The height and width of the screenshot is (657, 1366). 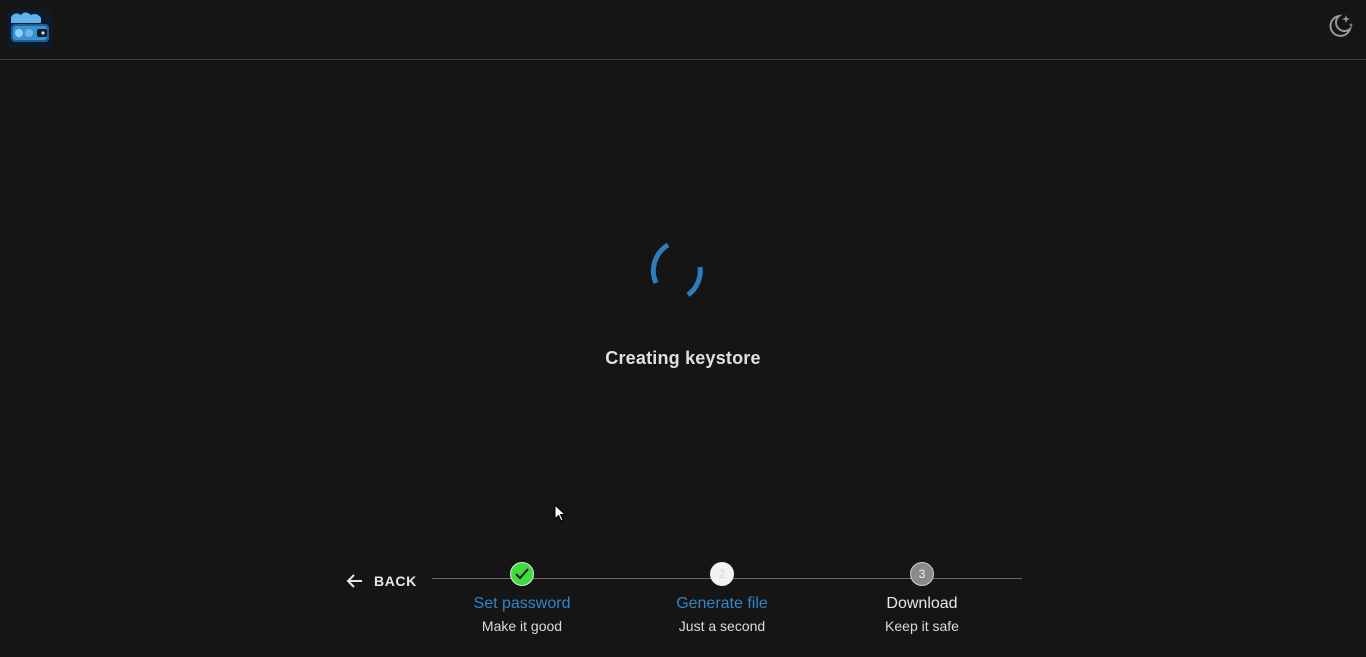 I want to click on check-icon, so click(x=522, y=574).